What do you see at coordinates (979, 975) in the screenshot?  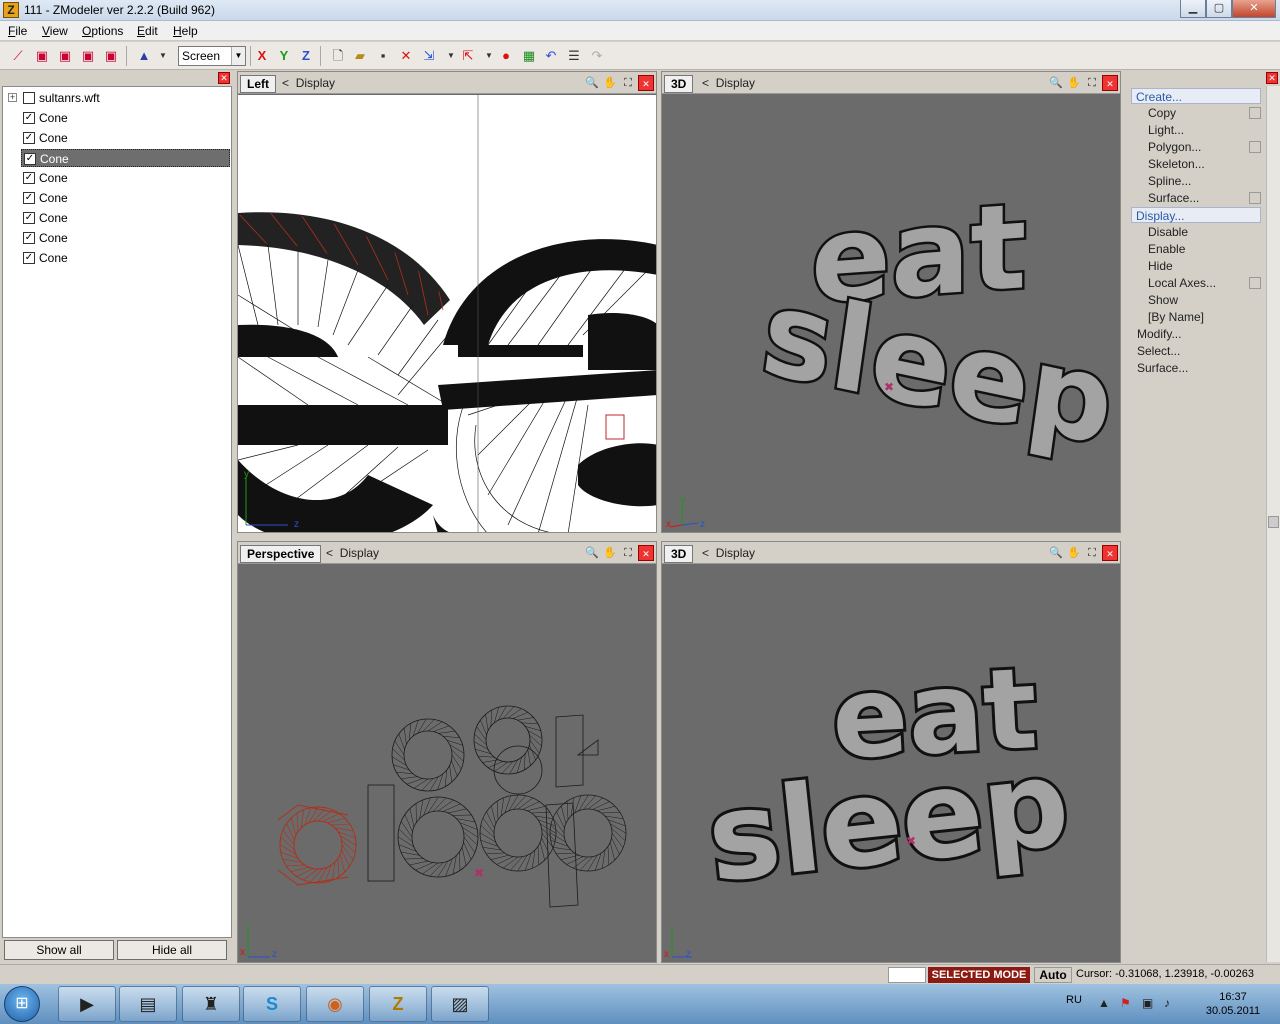 I see `selection-mode-badge: SELECTED MODE` at bounding box center [979, 975].